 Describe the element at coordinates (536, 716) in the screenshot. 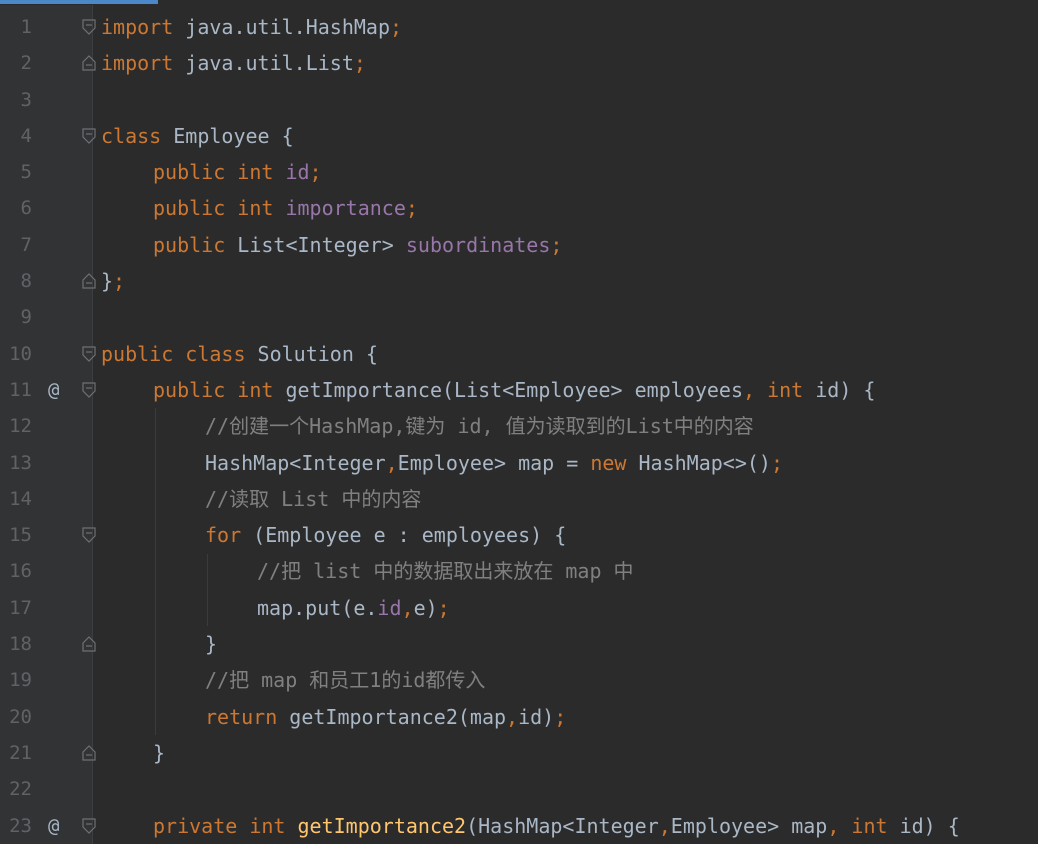

I see `code-token: id)` at that location.